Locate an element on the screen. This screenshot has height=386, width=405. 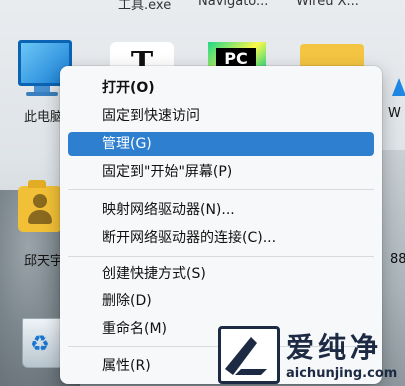
menu-item-pin-quick-access: 固定到快速访问 is located at coordinates (221, 116).